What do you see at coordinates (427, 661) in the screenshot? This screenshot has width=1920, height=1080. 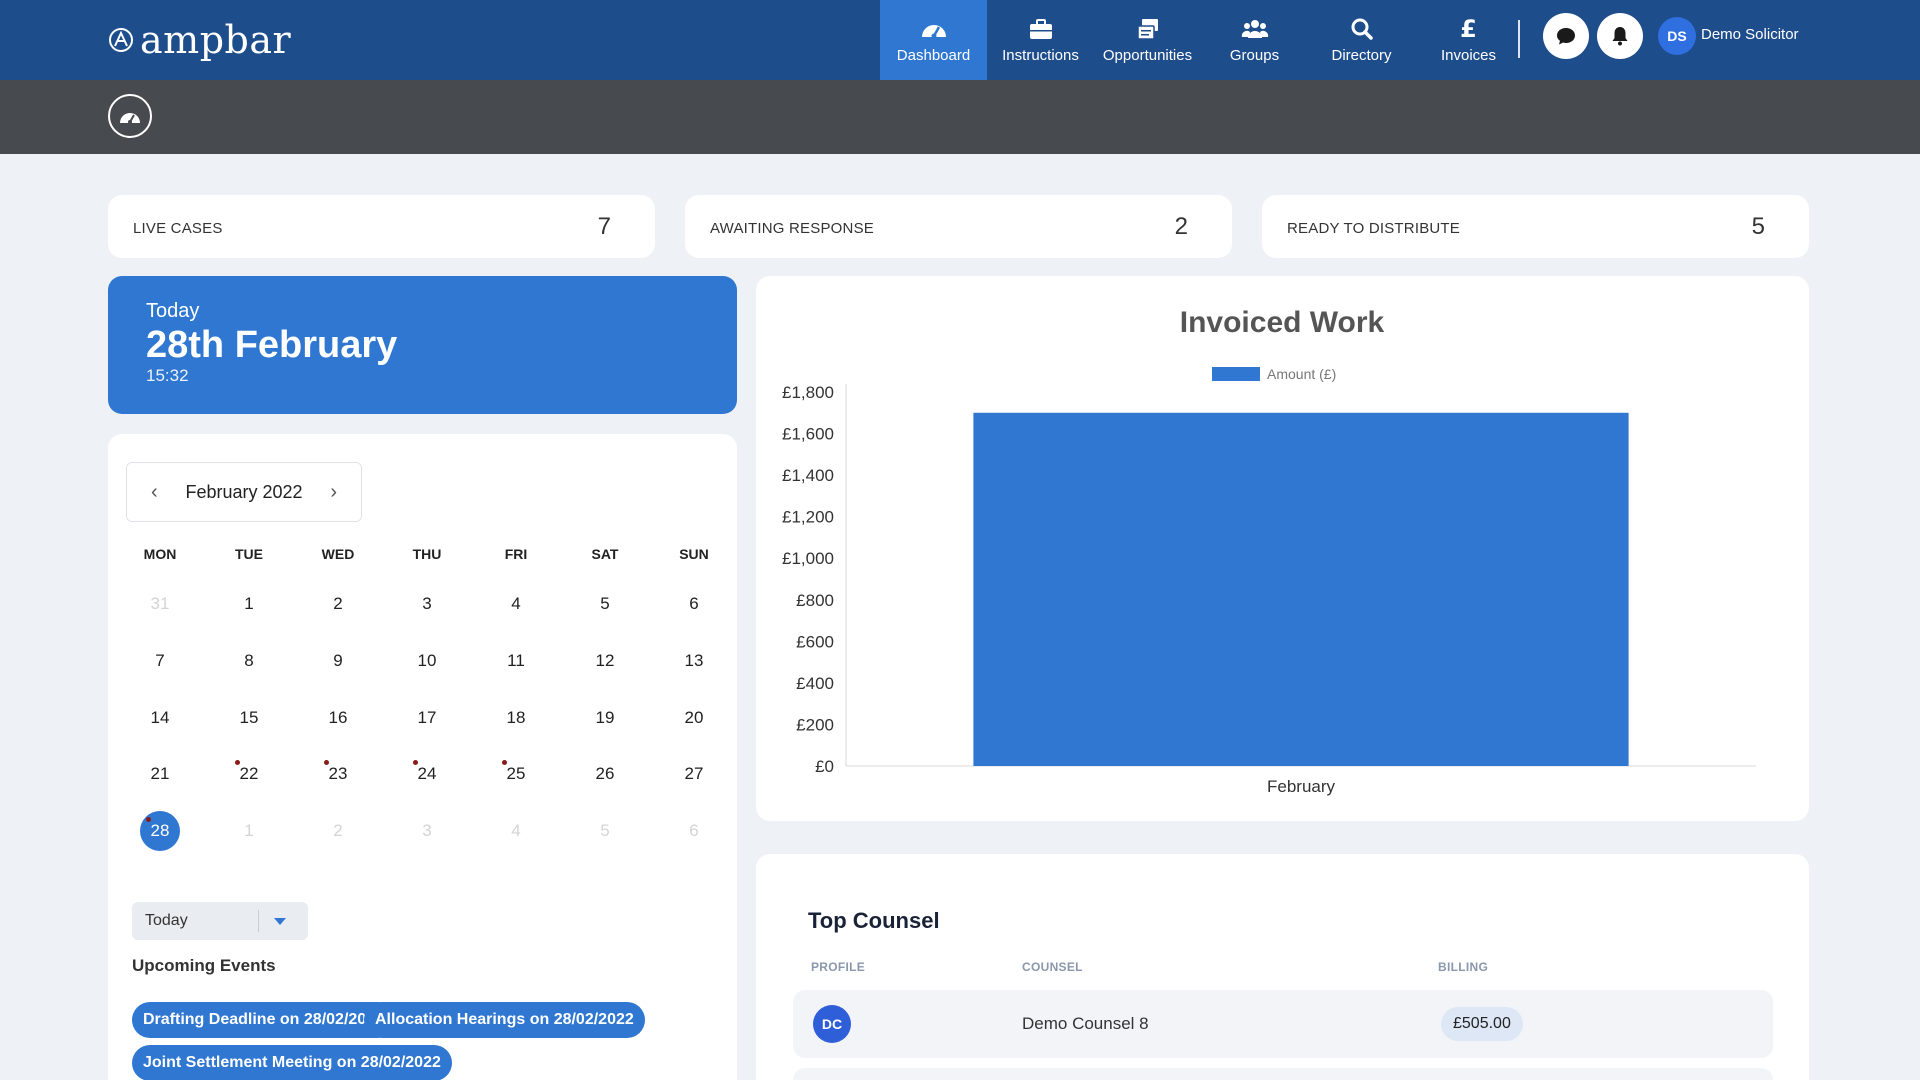 I see `calendar-day: 10` at bounding box center [427, 661].